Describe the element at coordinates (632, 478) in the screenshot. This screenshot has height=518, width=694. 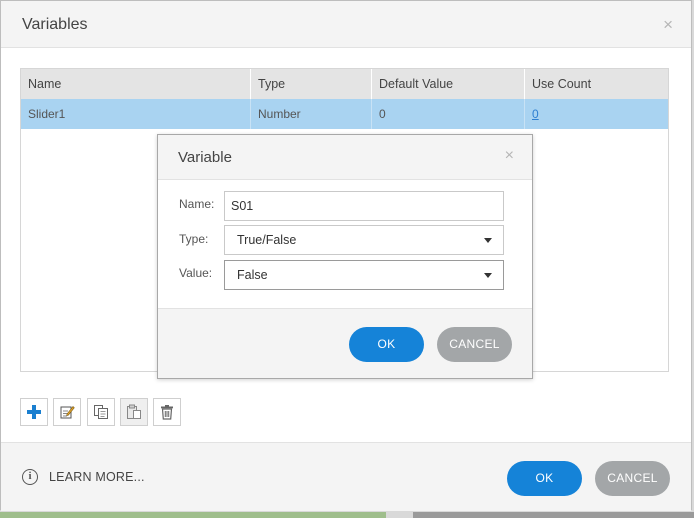
I see `cancel-button: CANCEL` at that location.